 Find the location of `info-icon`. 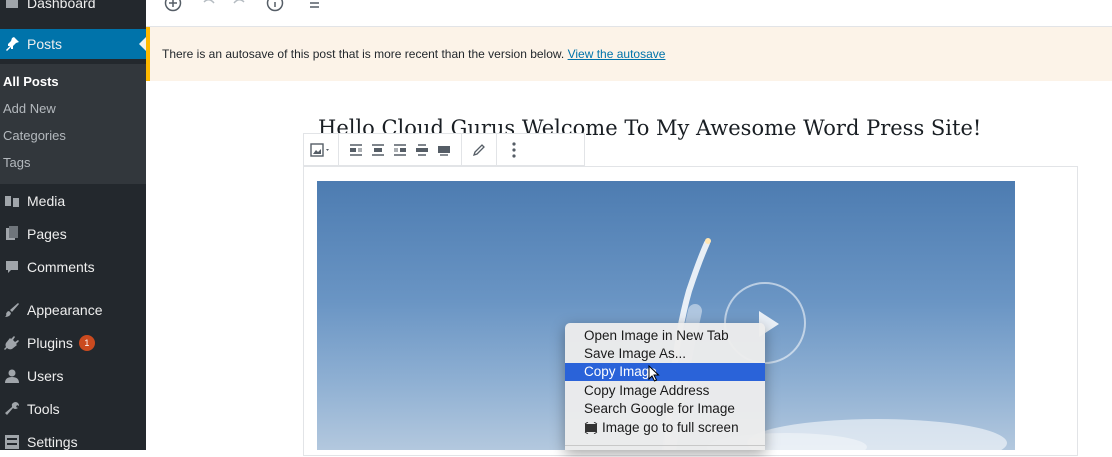

info-icon is located at coordinates (275, 8).